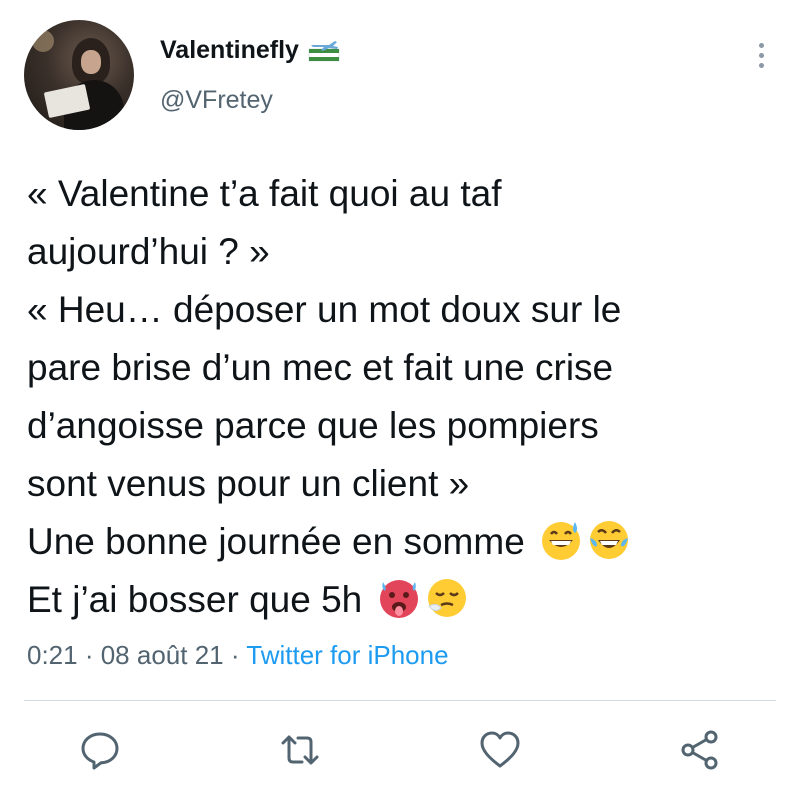 The height and width of the screenshot is (800, 800). I want to click on tweet-source-link: Twitter for iPhone, so click(347, 655).